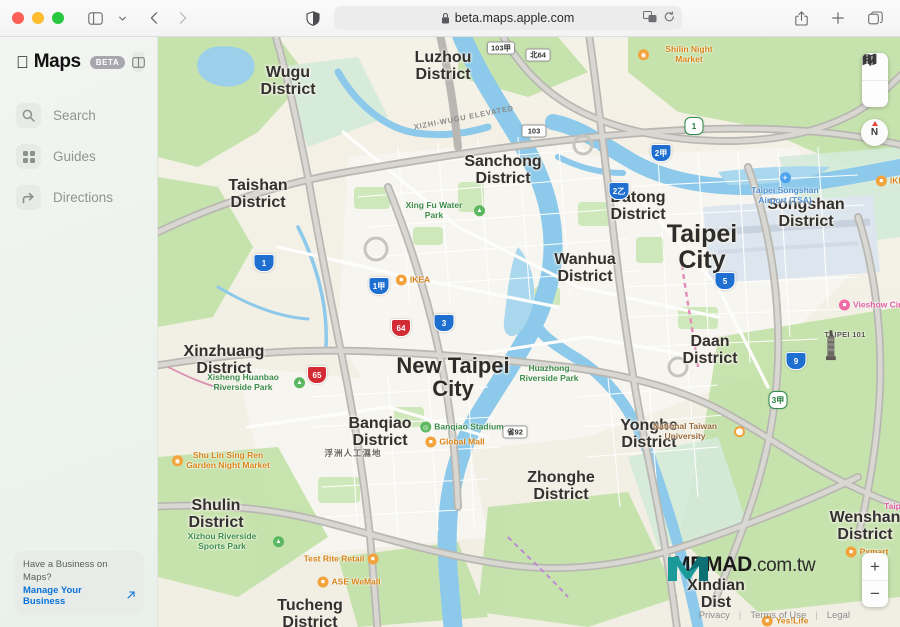  What do you see at coordinates (649, 18) in the screenshot?
I see `translate-icon` at bounding box center [649, 18].